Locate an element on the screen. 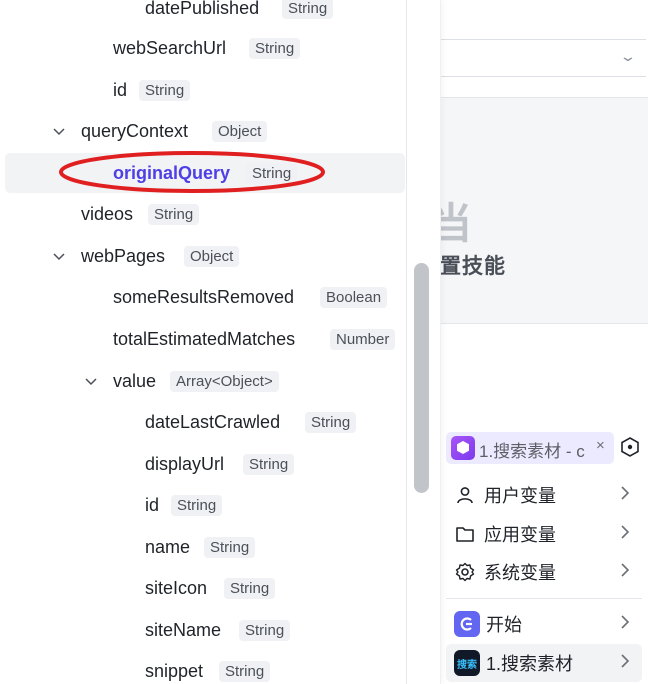 This screenshot has height=684, width=648. field-name: value is located at coordinates (135, 380).